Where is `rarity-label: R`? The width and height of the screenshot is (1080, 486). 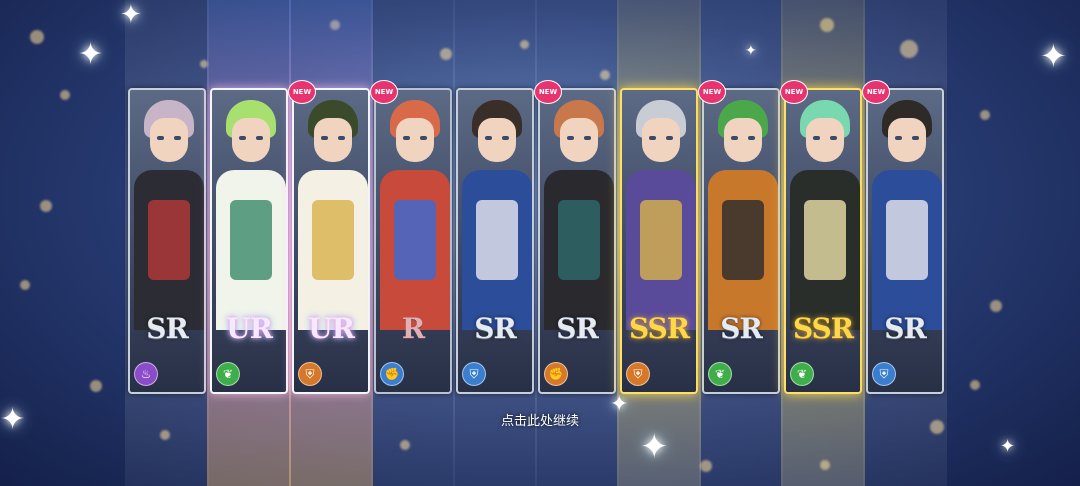
rarity-label: R is located at coordinates (413, 328).